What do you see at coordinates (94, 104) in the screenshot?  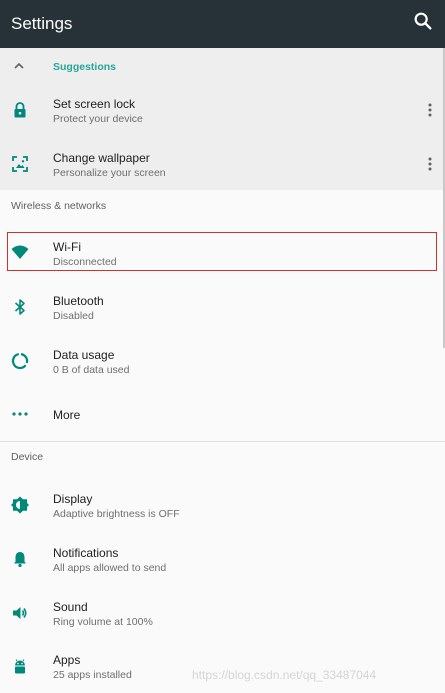 I see `suggestion-title: Set screen lock` at bounding box center [94, 104].